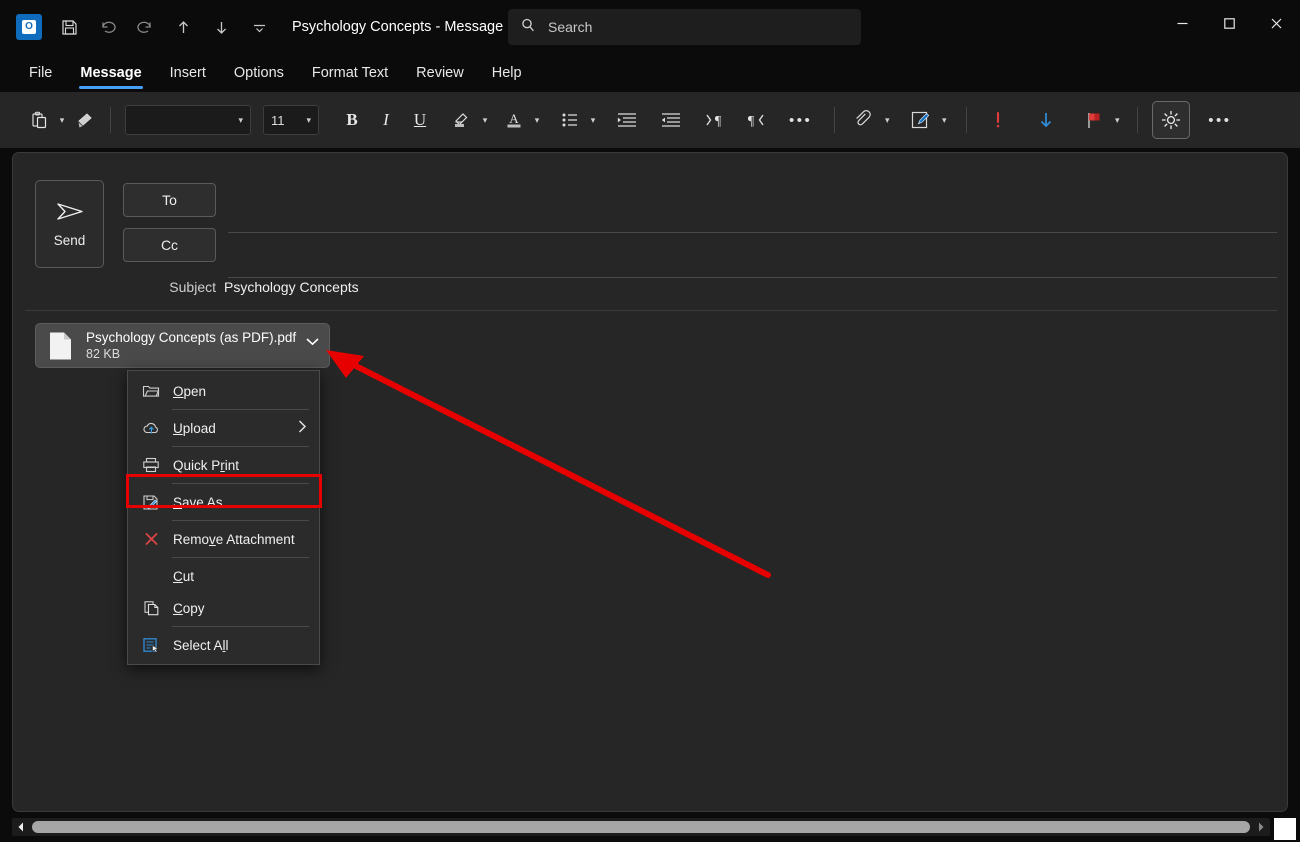 This screenshot has width=1300, height=842. I want to click on tab-file: File, so click(40, 72).